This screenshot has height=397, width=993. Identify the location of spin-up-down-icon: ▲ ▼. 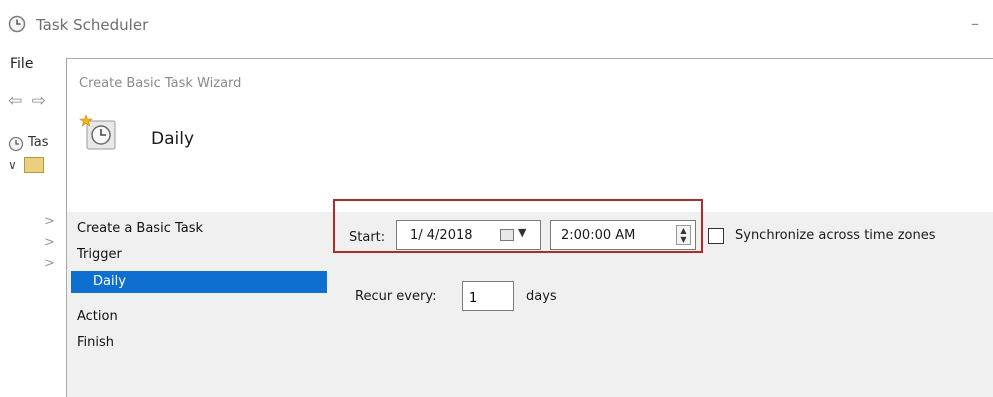
(683, 235).